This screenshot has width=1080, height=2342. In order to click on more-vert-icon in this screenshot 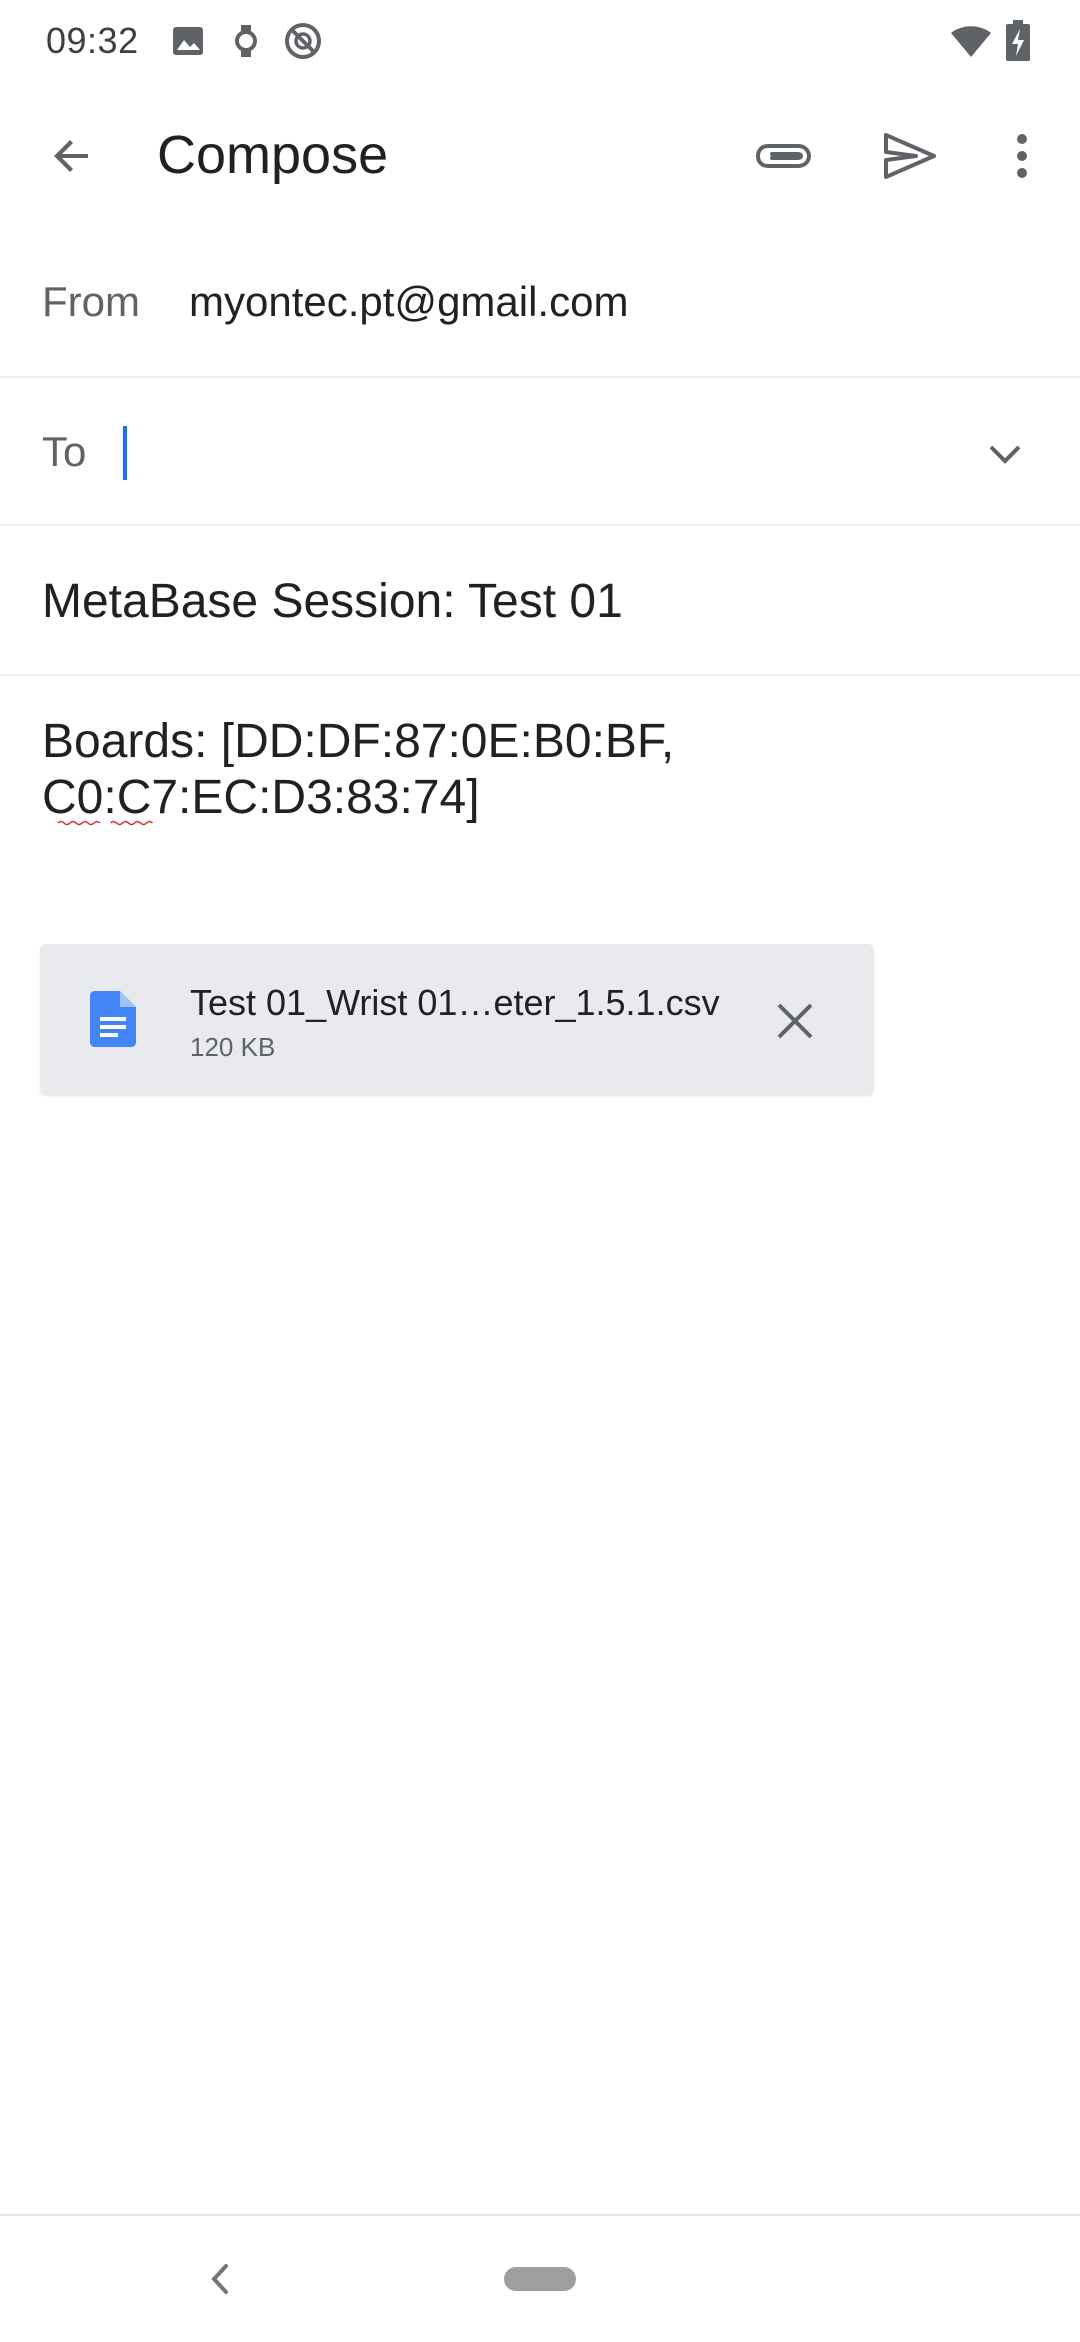, I will do `click(1022, 156)`.